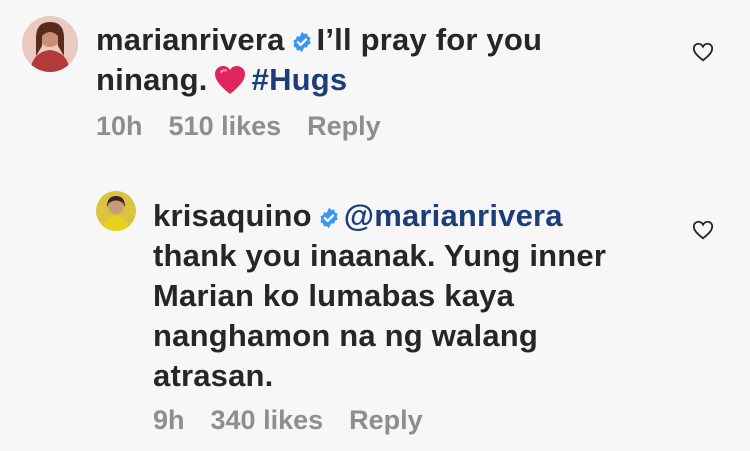 This screenshot has height=451, width=750. I want to click on username: marianrivera, so click(190, 39).